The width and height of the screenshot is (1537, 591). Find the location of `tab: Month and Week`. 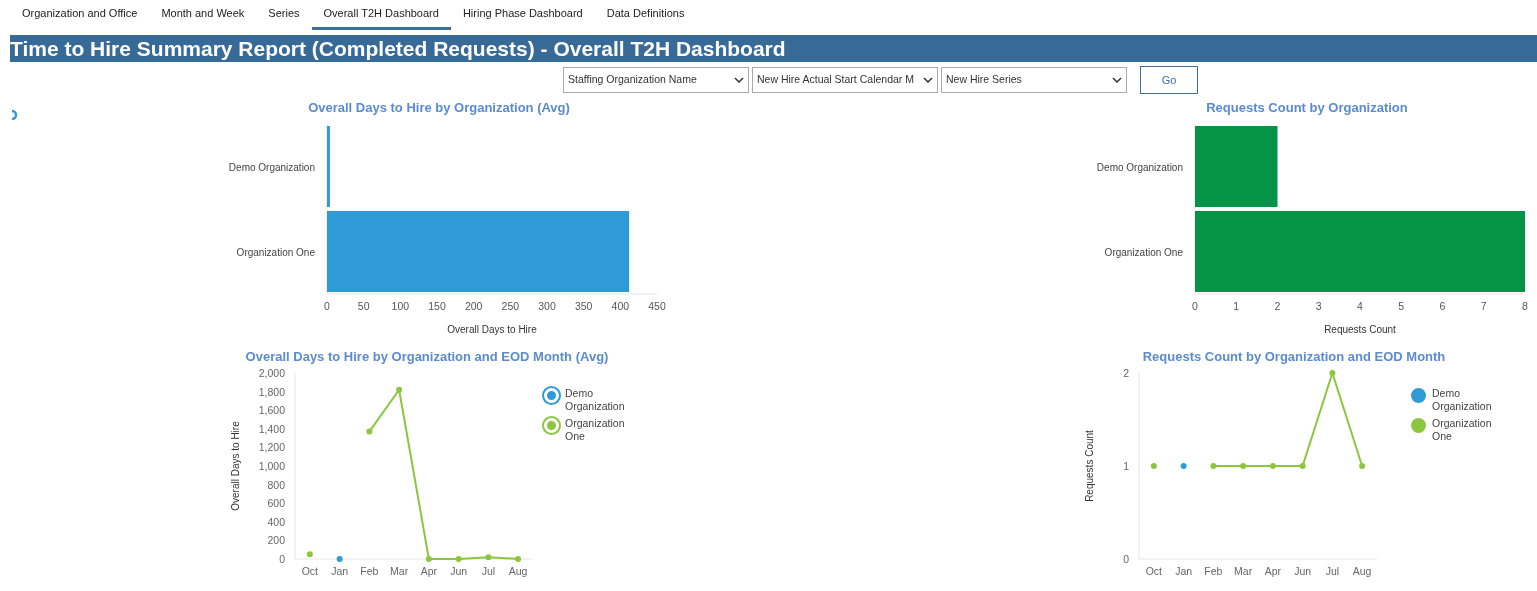

tab: Month and Week is located at coordinates (203, 15).